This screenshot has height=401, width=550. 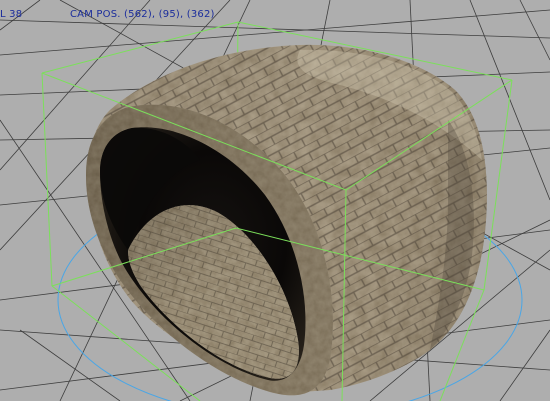 I want to click on hud-layer-label: L 38, so click(x=11, y=14).